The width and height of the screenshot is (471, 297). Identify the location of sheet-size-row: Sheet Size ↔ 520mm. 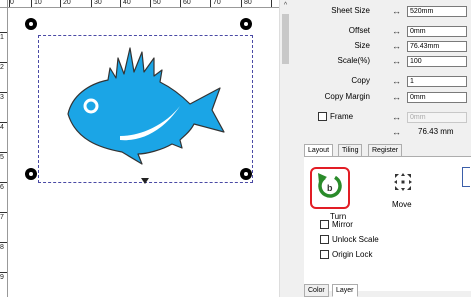
(380, 11).